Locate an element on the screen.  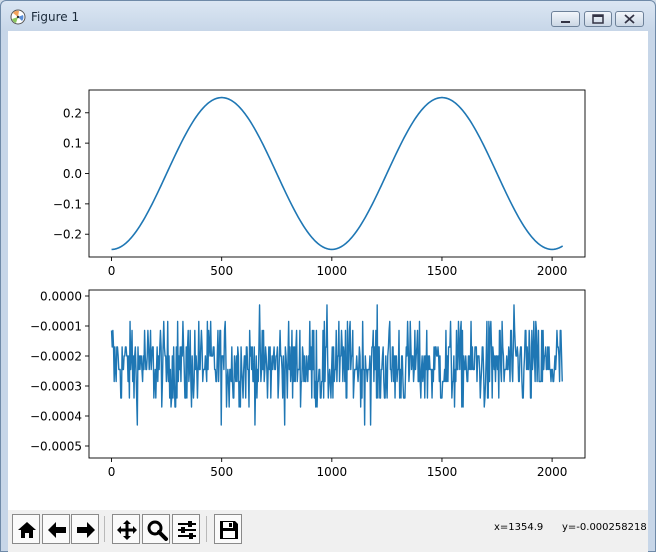
save-button is located at coordinates (228, 529).